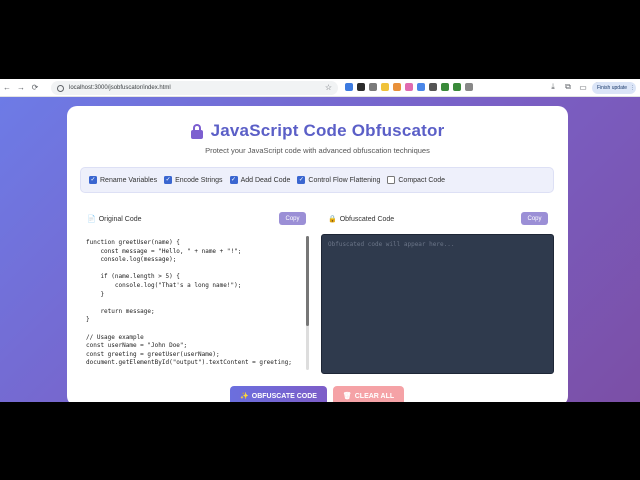 Image resolution: width=640 pixels, height=480 pixels. I want to click on title-row: JavaScript Code Obfuscator, so click(317, 131).